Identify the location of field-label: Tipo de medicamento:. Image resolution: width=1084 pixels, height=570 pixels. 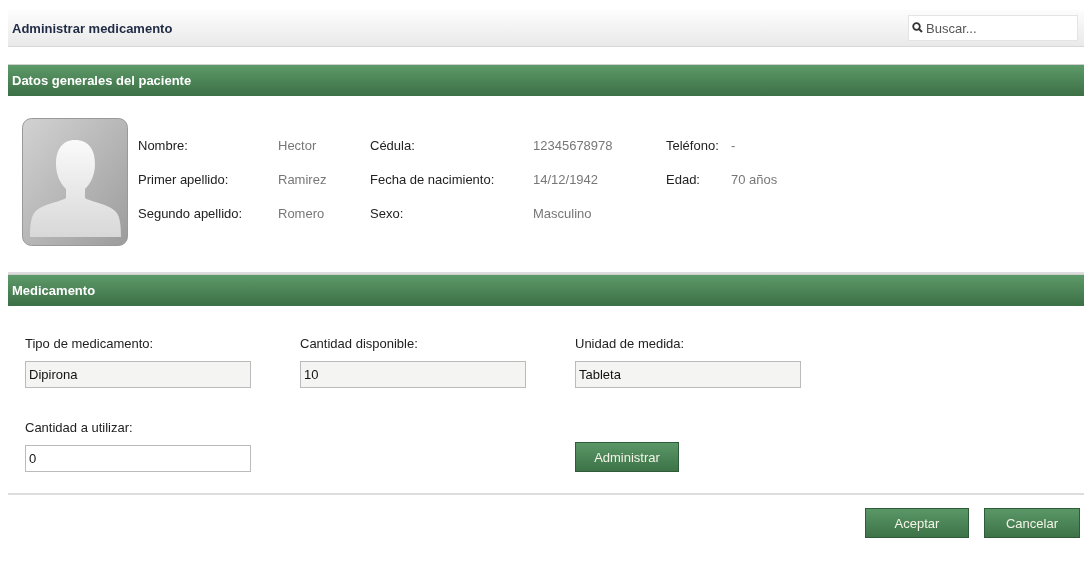
(90, 343).